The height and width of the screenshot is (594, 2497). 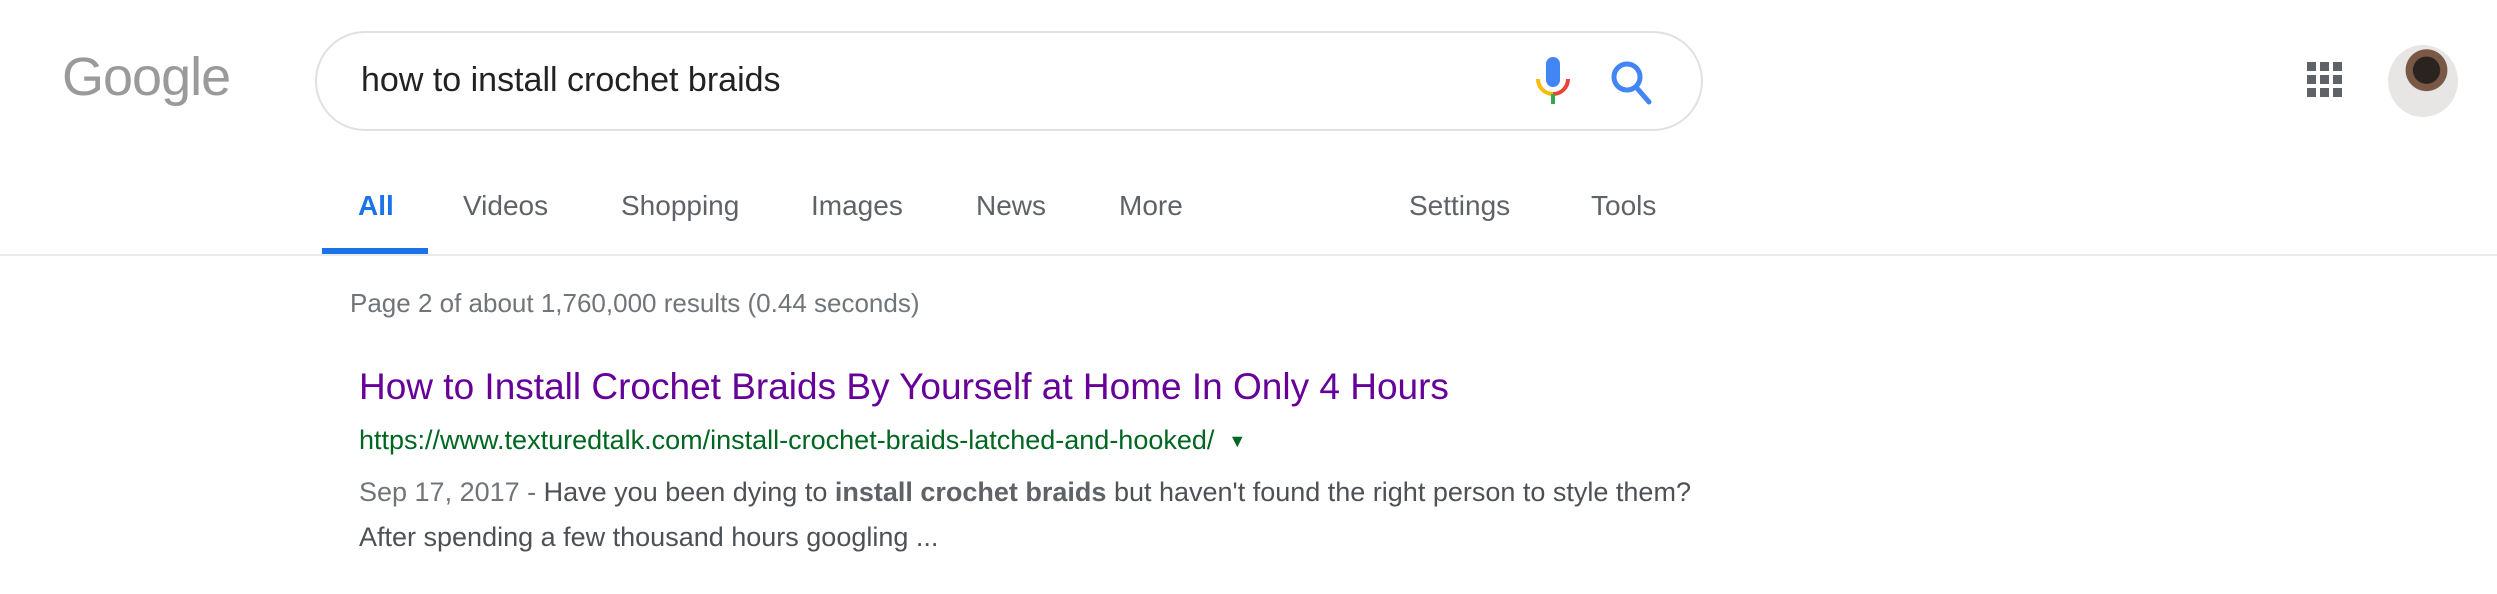 What do you see at coordinates (2325, 80) in the screenshot?
I see `apps-grid-icon` at bounding box center [2325, 80].